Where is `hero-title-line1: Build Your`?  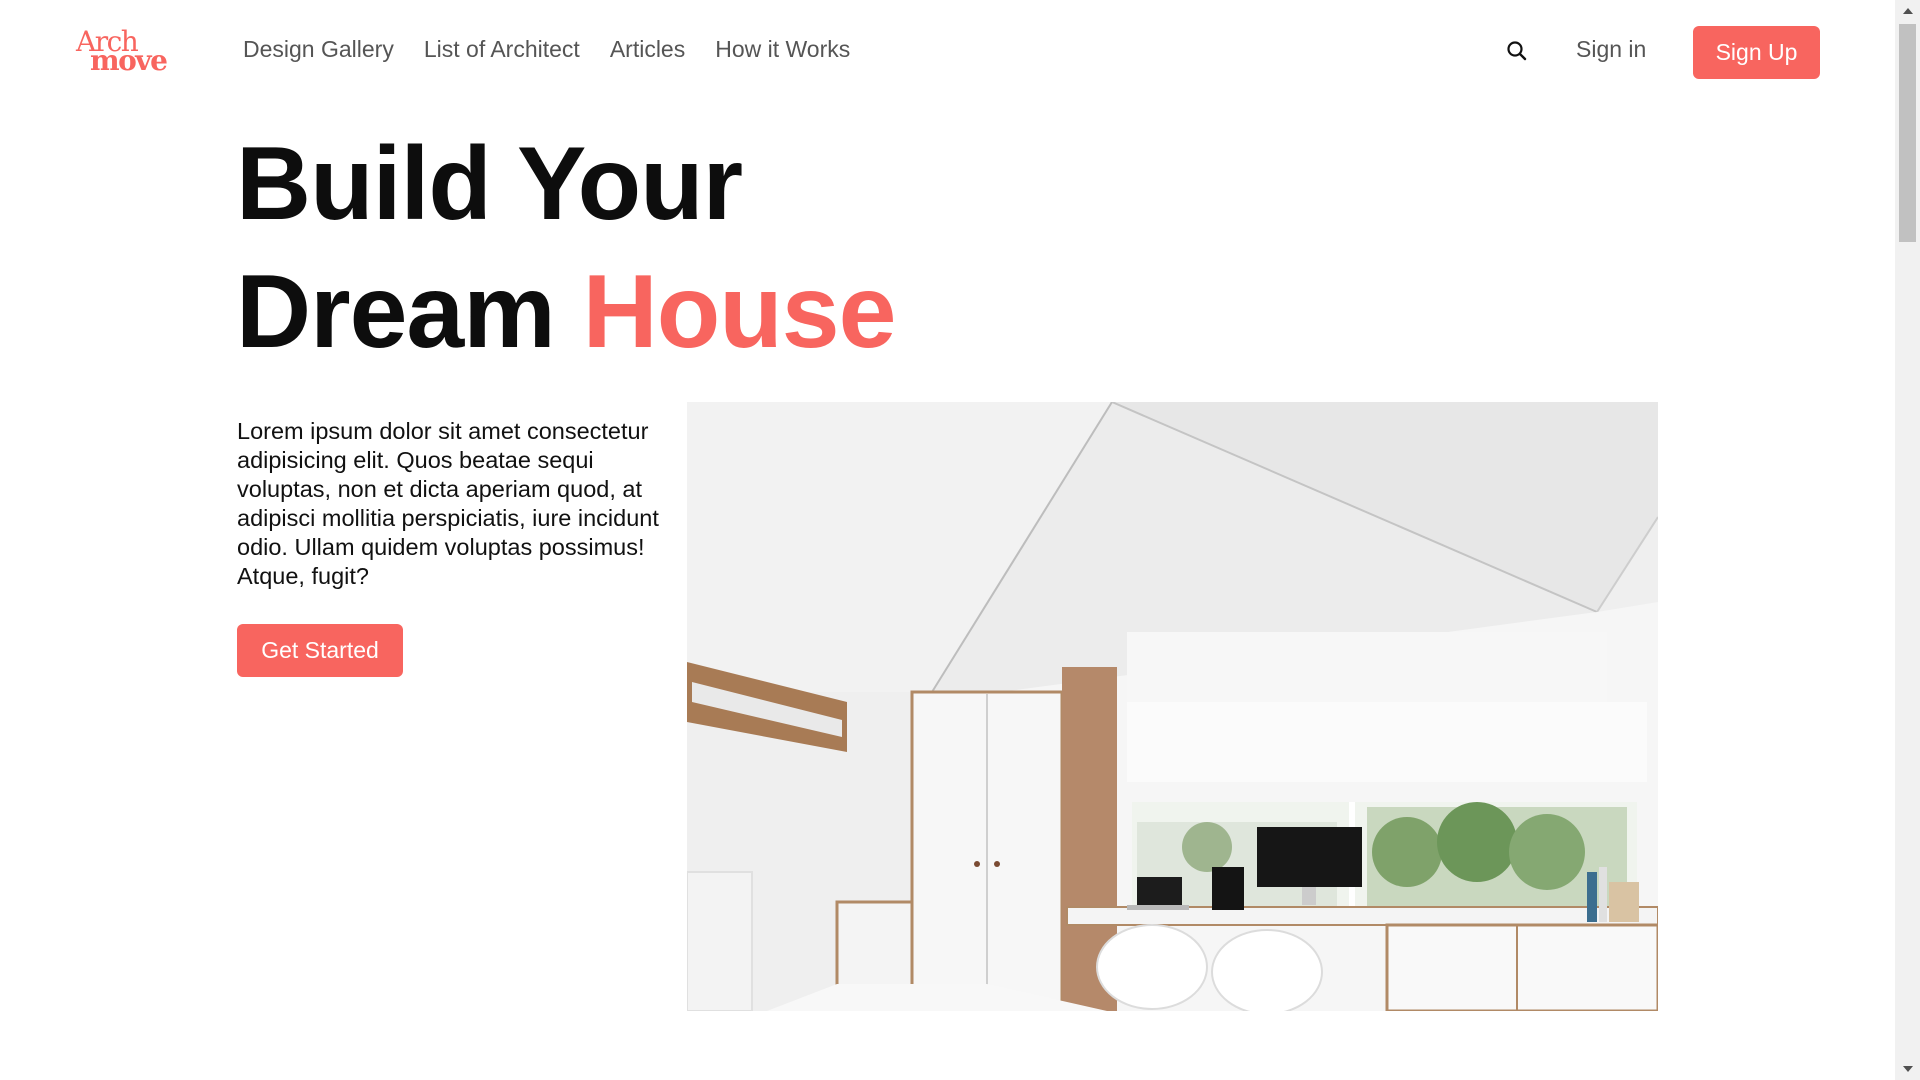 hero-title-line1: Build Your is located at coordinates (489, 184).